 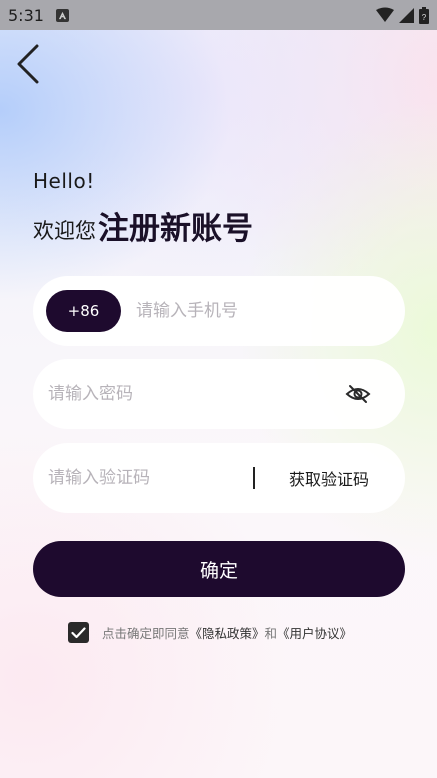 I want to click on status-icons: ?, so click(x=402, y=15).